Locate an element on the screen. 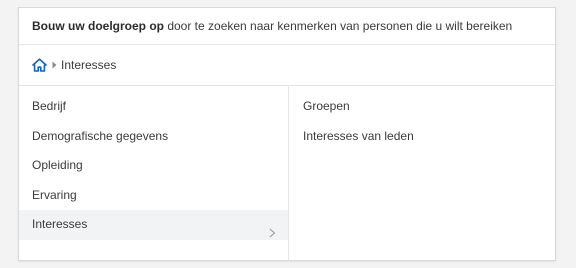 This screenshot has width=576, height=268. chevron-right-icon is located at coordinates (272, 229).